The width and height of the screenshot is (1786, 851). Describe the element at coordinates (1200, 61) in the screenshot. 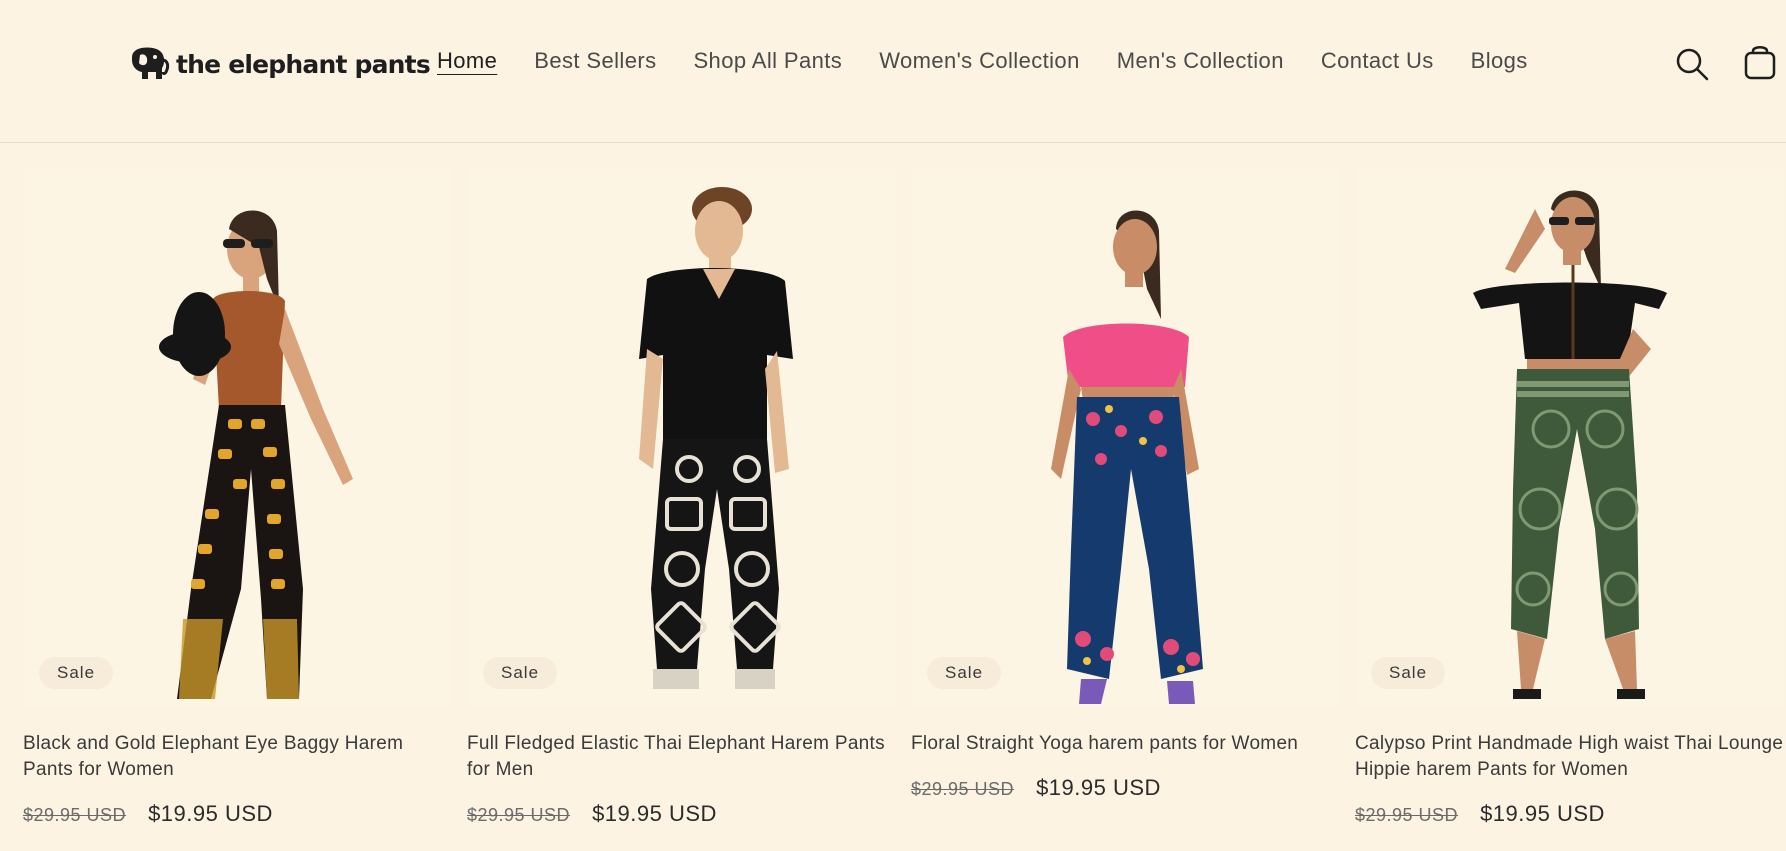

I see `nav-item-mens-collection: Men's Collection` at that location.